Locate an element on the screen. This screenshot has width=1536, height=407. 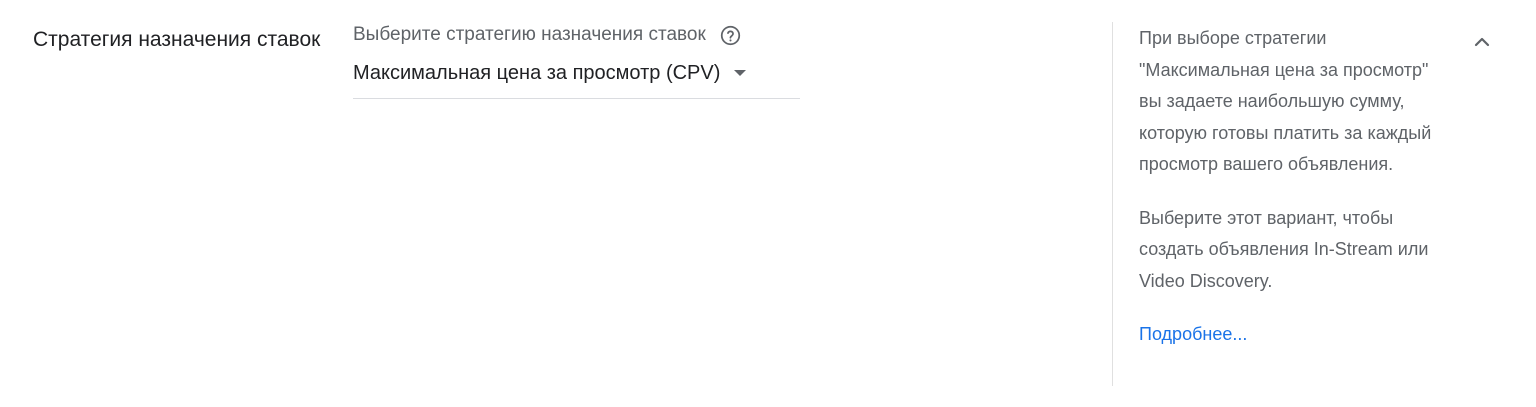
help-icon is located at coordinates (730, 35).